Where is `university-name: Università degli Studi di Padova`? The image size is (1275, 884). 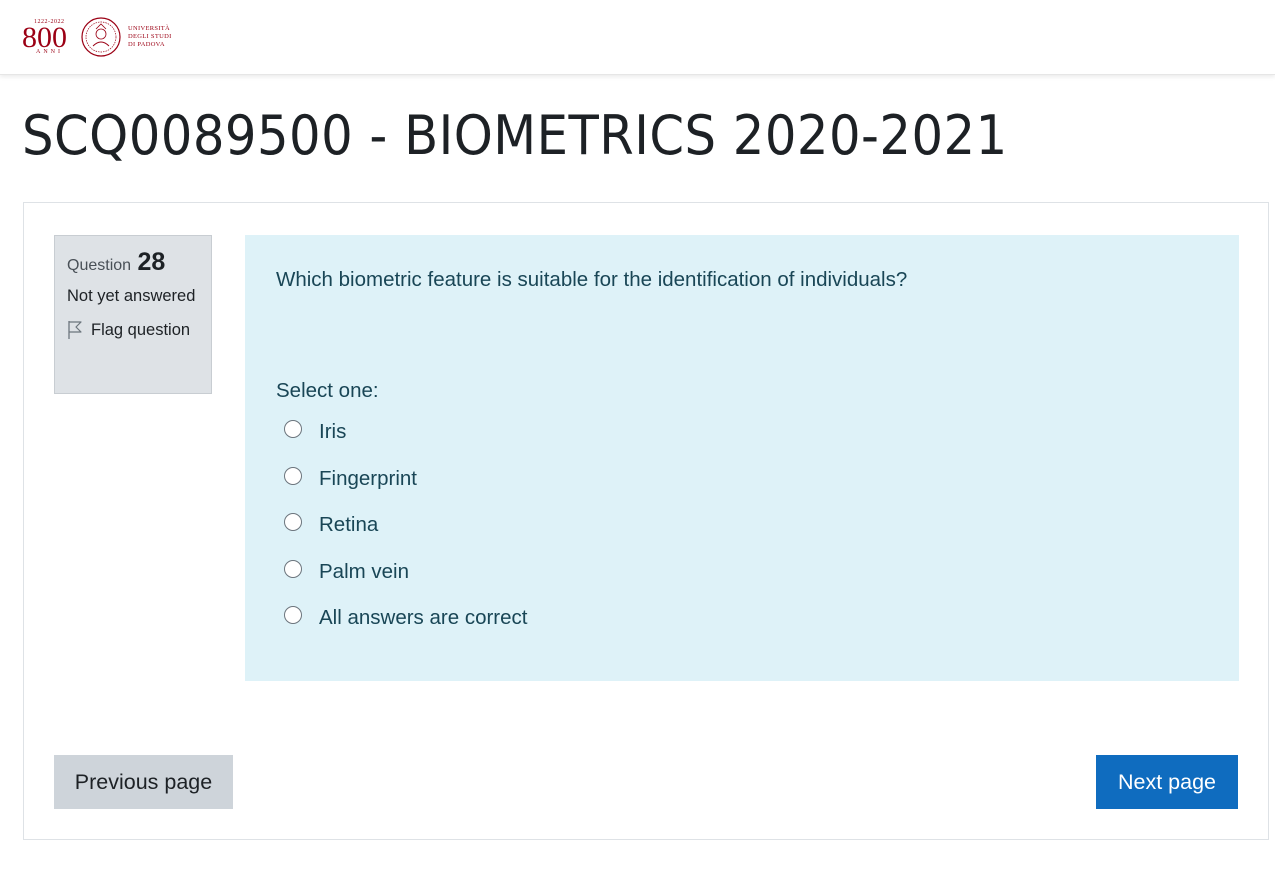
university-name: Università degli Studi di Padova is located at coordinates (150, 37).